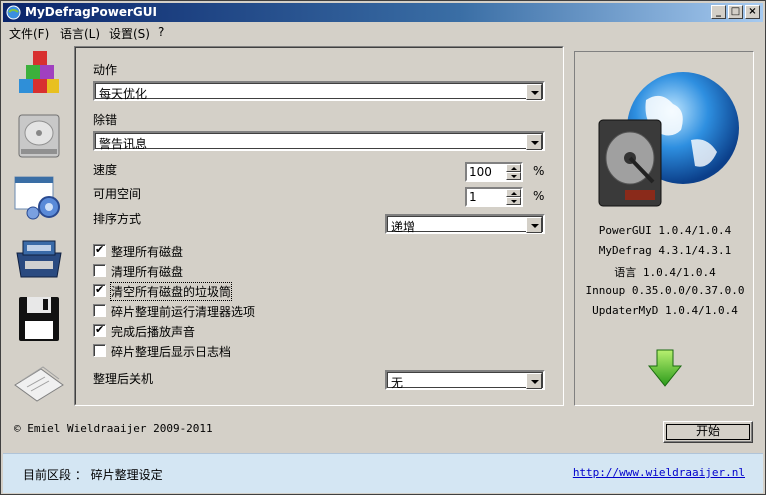 The width and height of the screenshot is (766, 495). What do you see at coordinates (91, 12) in the screenshot?
I see `window-title: MyDefragPowerGUI` at bounding box center [91, 12].